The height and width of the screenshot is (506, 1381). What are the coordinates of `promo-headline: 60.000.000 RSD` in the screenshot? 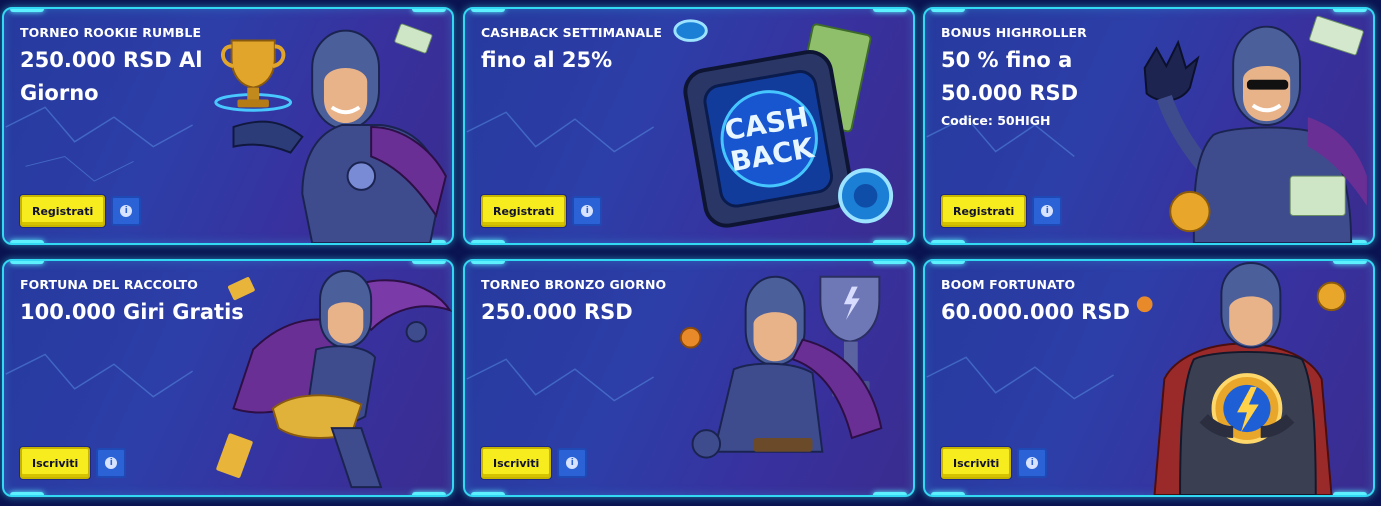 It's located at (1035, 312).